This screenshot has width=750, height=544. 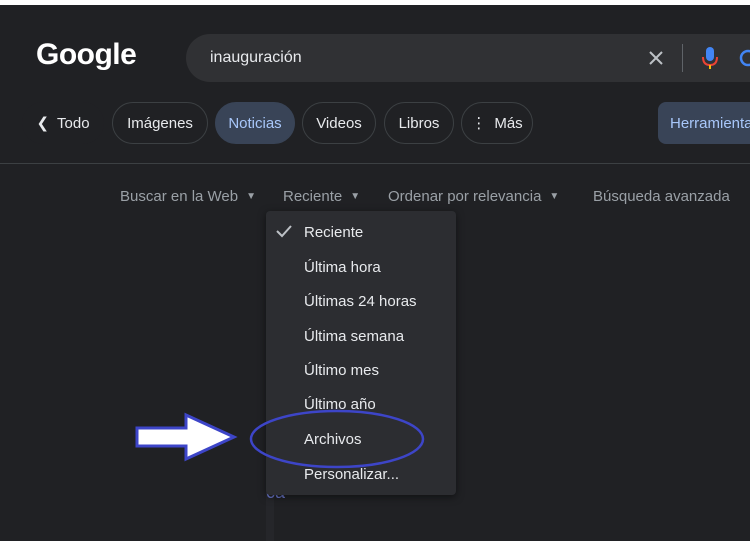 I want to click on tab-more: ⋮ Más, so click(x=497, y=123).